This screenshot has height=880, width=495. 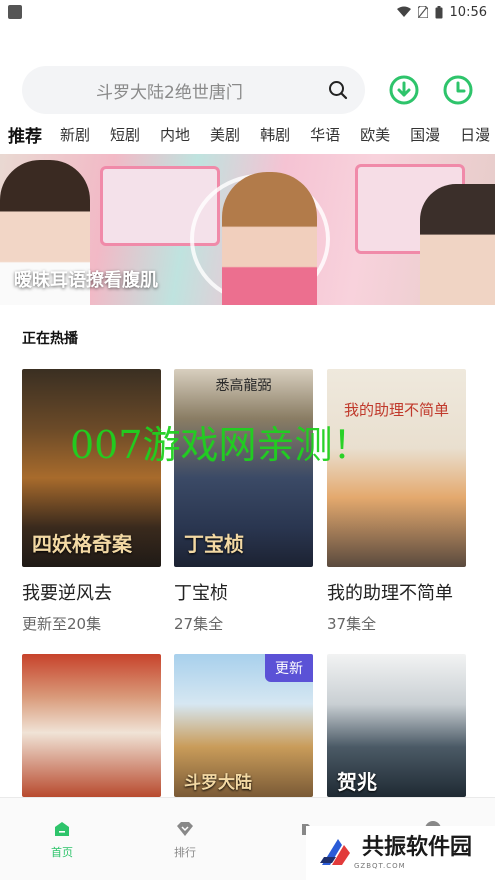 What do you see at coordinates (396, 501) in the screenshot?
I see `show-card: 我的助理不简单 我的助理不简单 37集全` at bounding box center [396, 501].